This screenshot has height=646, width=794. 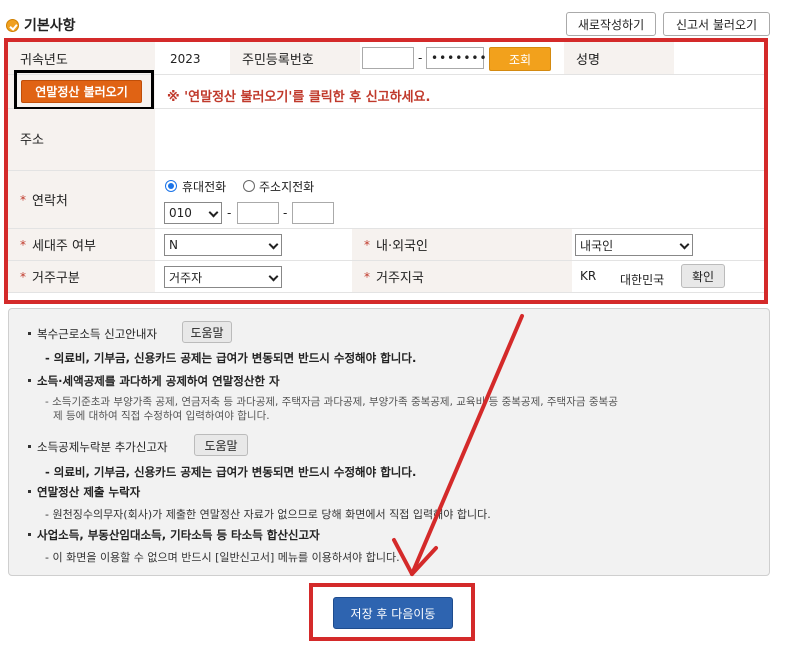 What do you see at coordinates (158, 381) in the screenshot?
I see `info-item-text: 소득·세액공제를 과다하게 공제하여 연말정산한 자` at bounding box center [158, 381].